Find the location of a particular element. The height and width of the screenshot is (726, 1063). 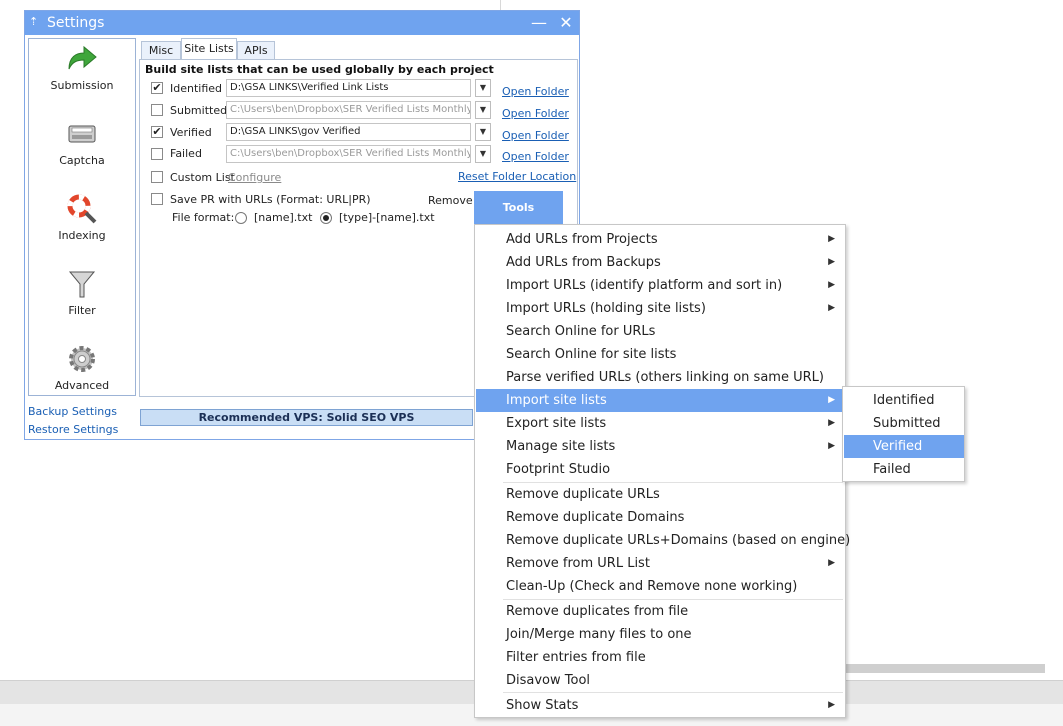

sidebar-item-advanced: Advanced is located at coordinates (82, 374).